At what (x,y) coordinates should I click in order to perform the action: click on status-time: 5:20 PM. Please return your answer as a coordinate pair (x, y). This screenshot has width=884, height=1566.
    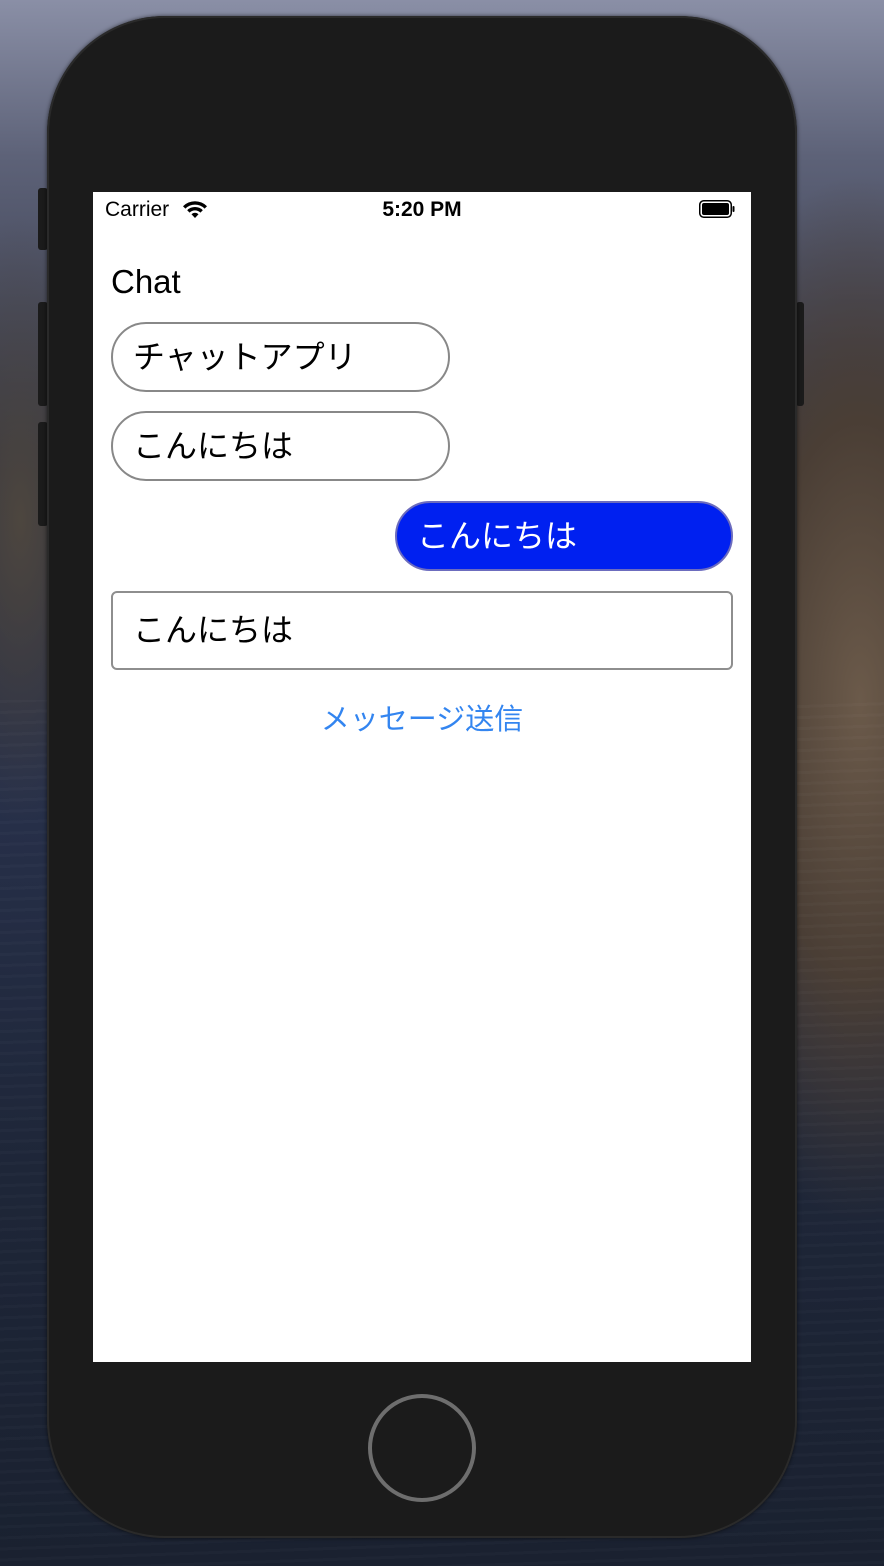
    Looking at the image, I should click on (422, 209).